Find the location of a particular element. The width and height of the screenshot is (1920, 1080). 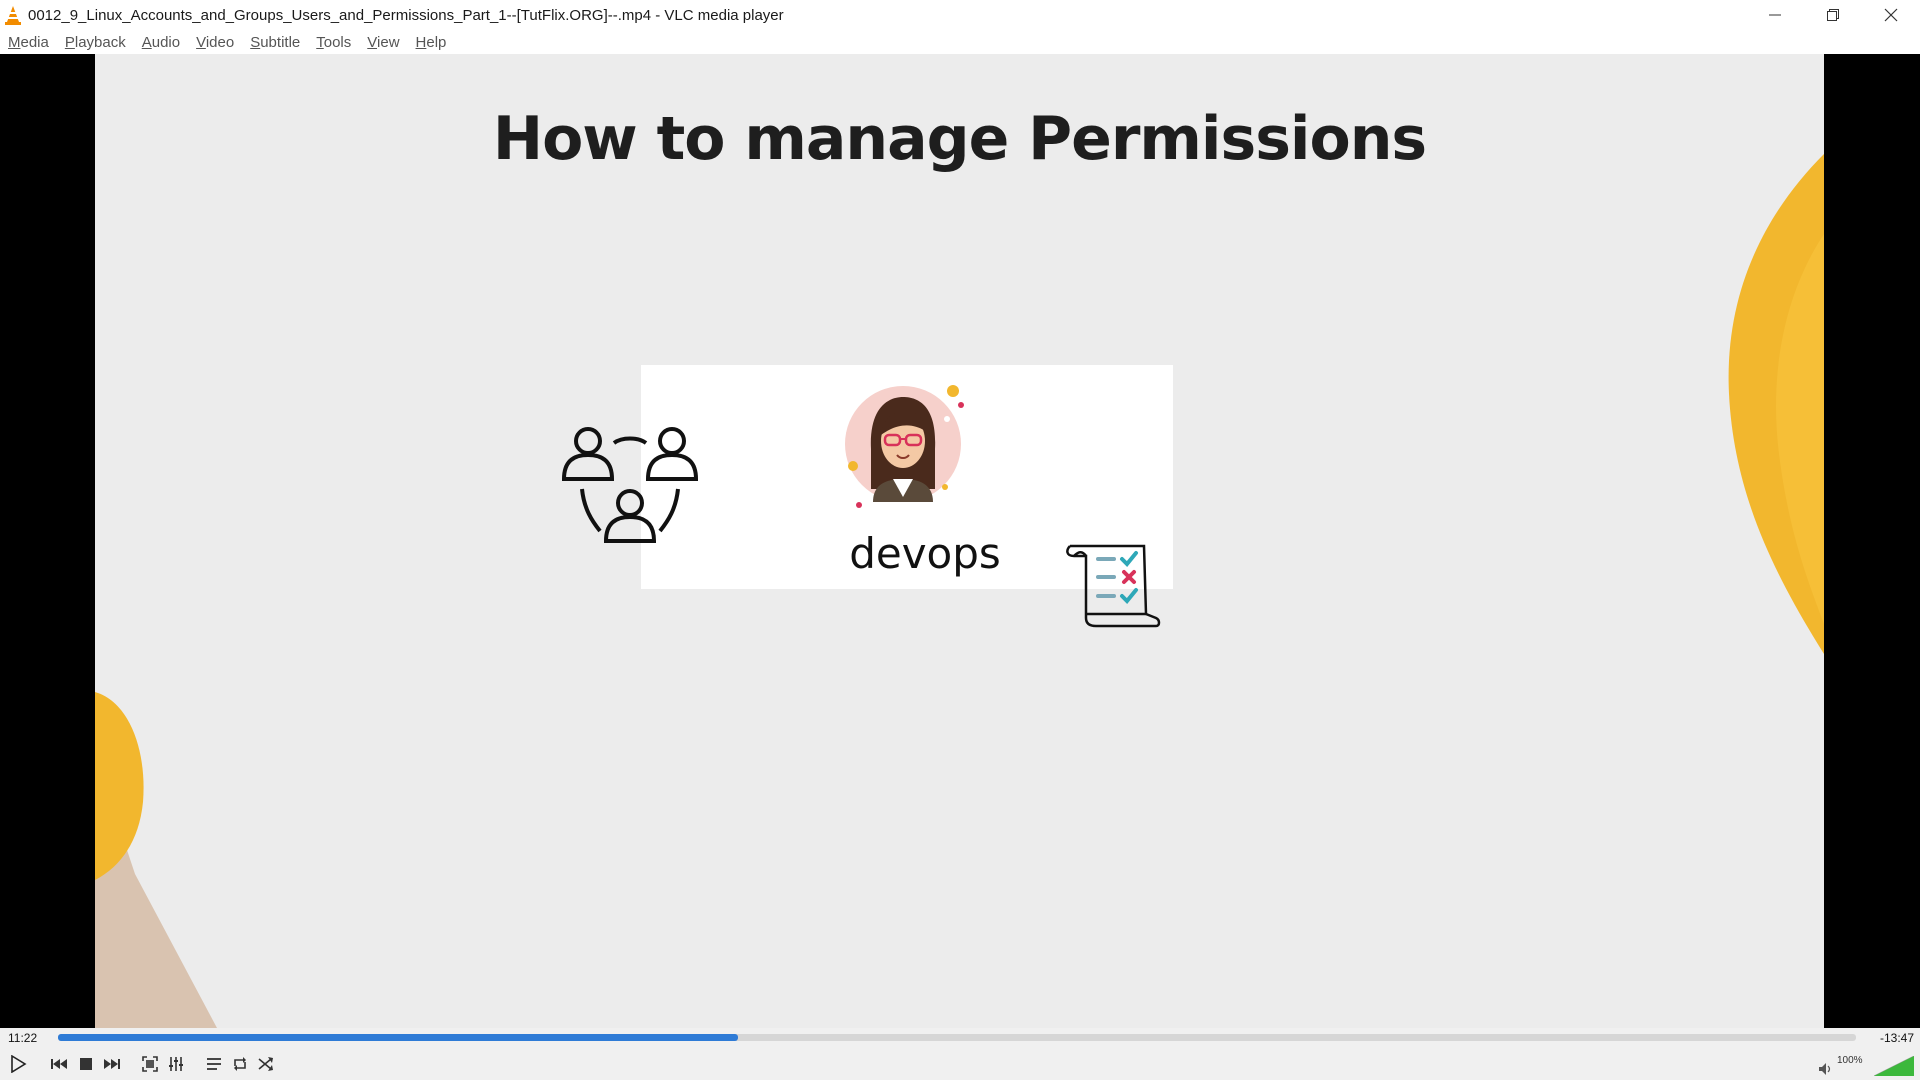

yellow-blob-right-shape is located at coordinates (1776, 404).